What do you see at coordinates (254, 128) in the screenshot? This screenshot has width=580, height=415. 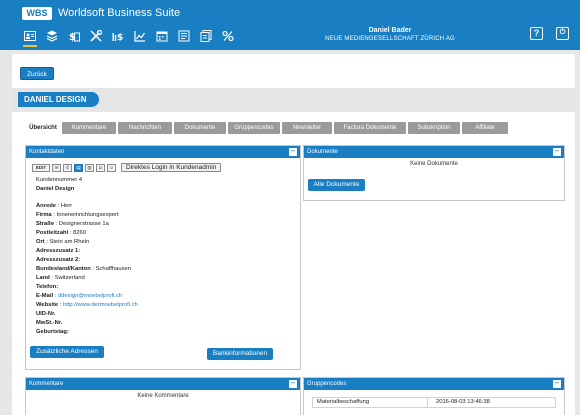 I see `tab-gruppencodes: Gruppencodes` at bounding box center [254, 128].